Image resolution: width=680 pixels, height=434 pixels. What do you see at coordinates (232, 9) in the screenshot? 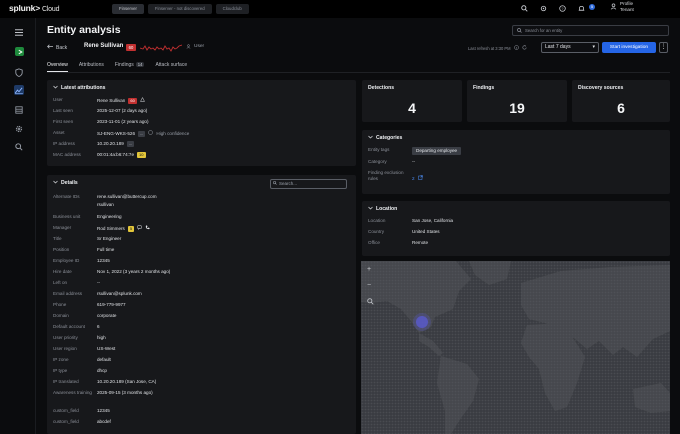
I see `topnav-item-cloudclub: Cloudclub` at bounding box center [232, 9].